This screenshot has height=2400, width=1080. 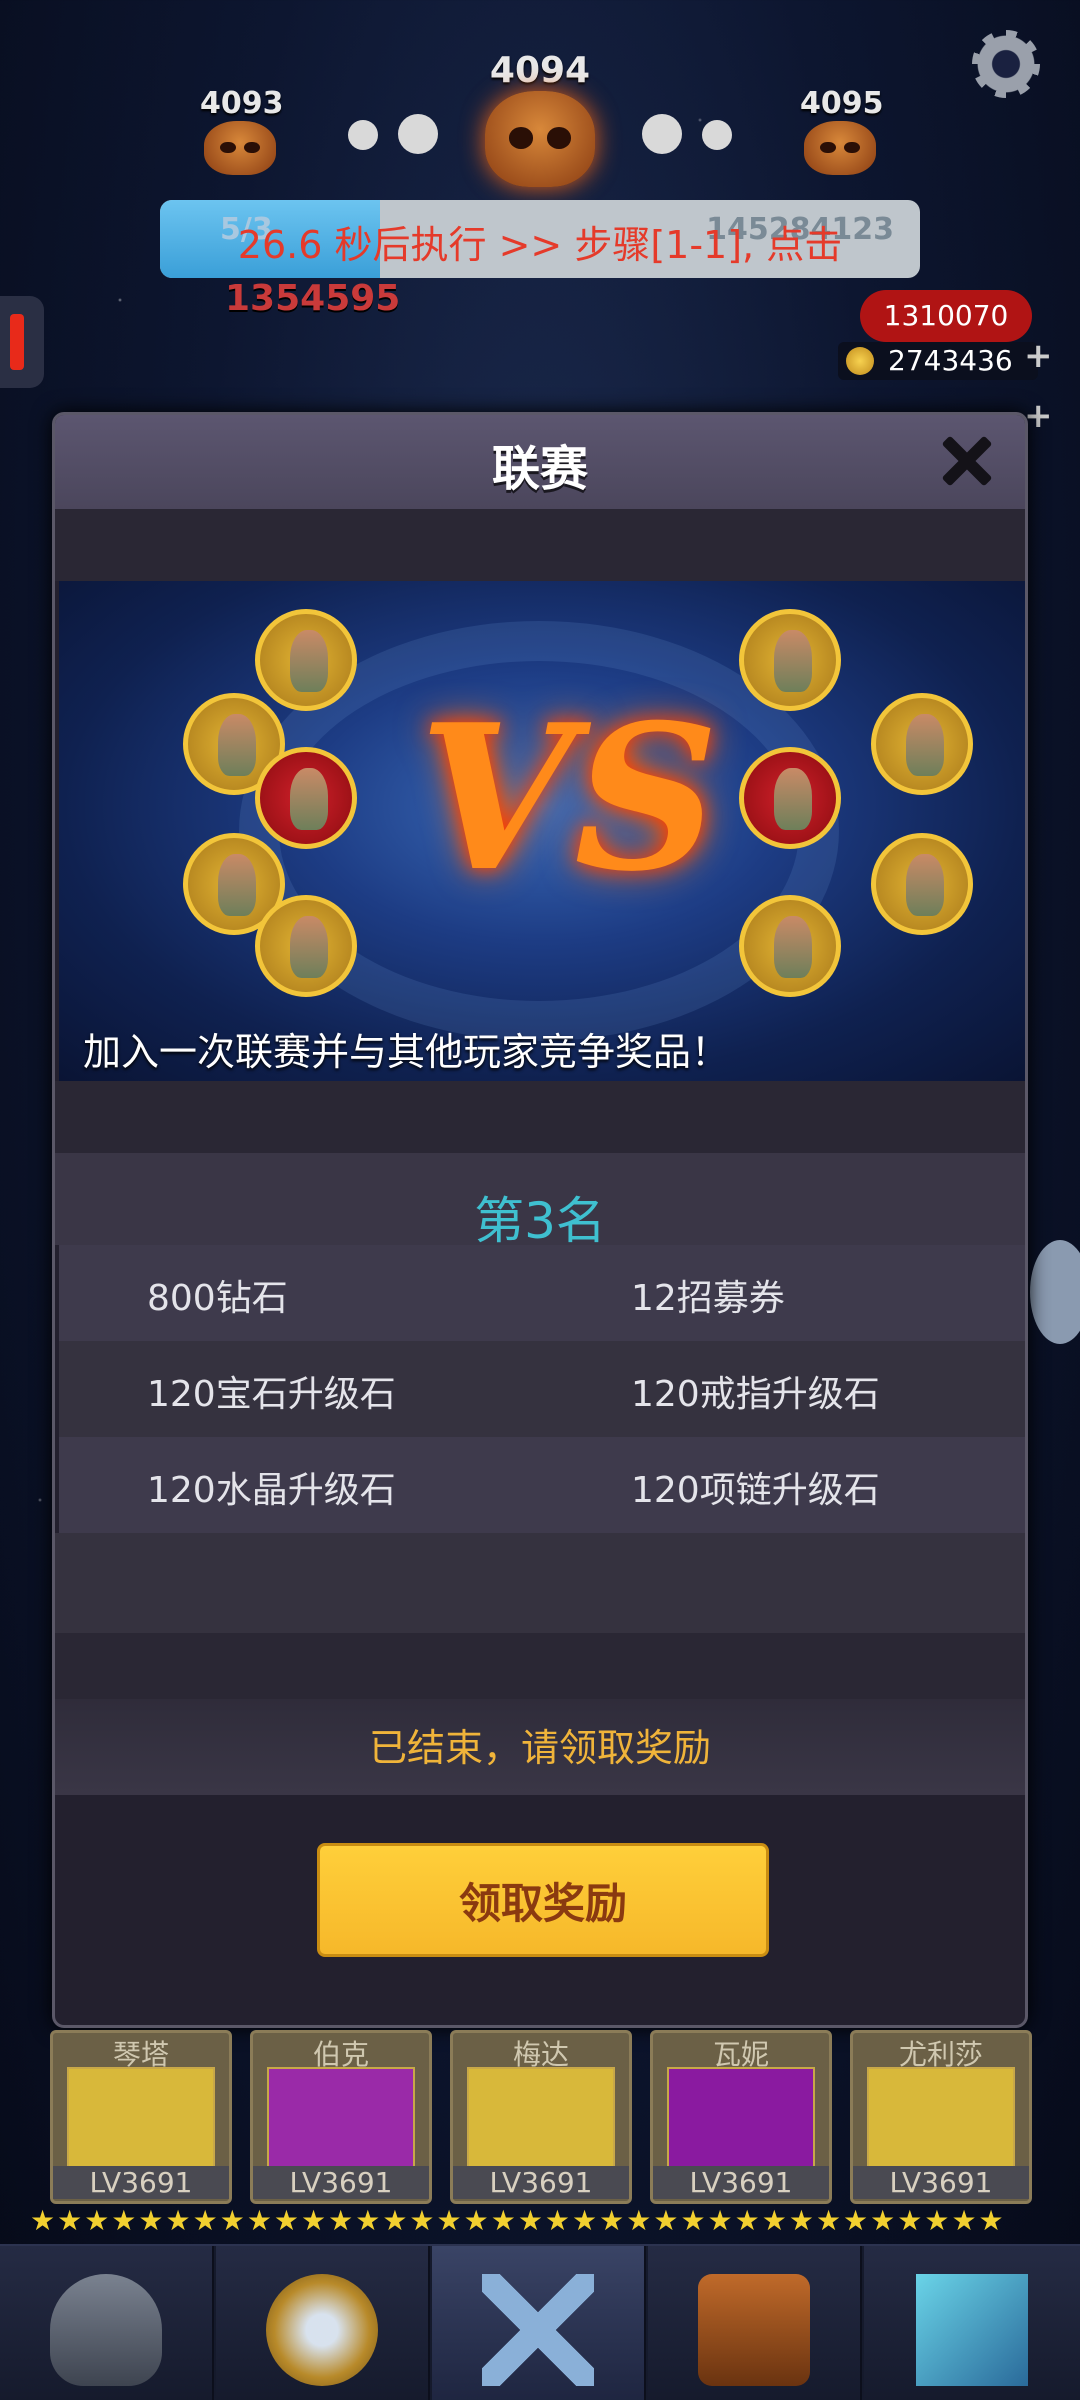 I want to click on reward-item: 120水晶升级石, so click(x=271, y=1490).